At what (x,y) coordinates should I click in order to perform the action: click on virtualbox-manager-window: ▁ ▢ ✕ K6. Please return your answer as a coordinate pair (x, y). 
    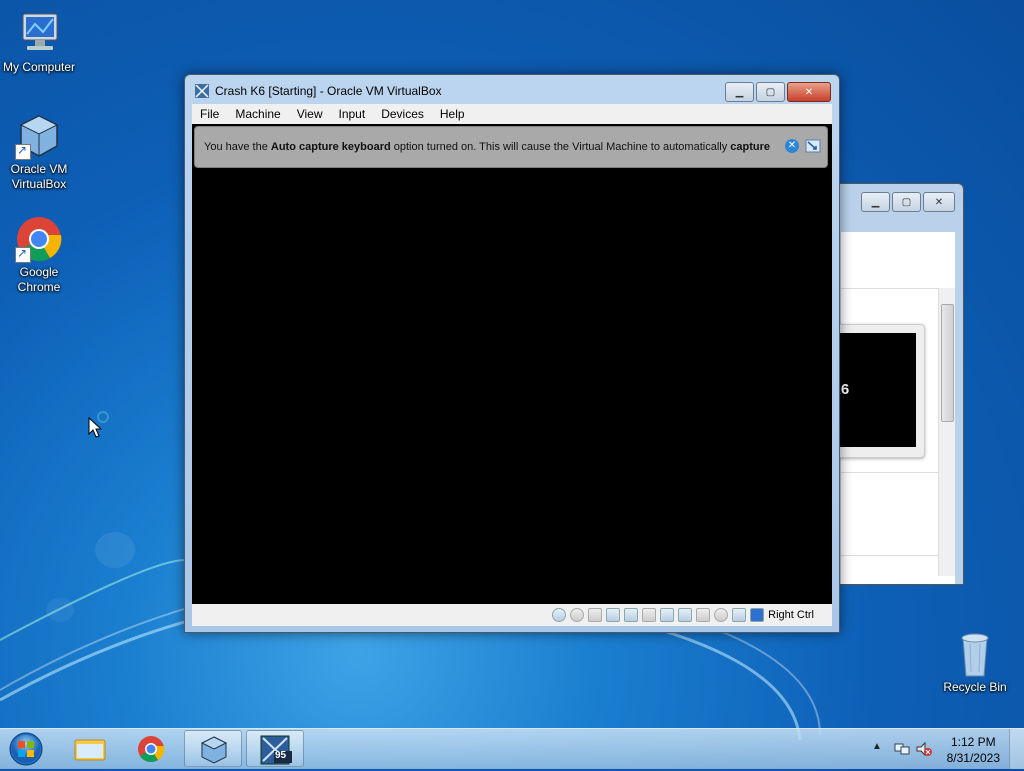
    Looking at the image, I should click on (898, 384).